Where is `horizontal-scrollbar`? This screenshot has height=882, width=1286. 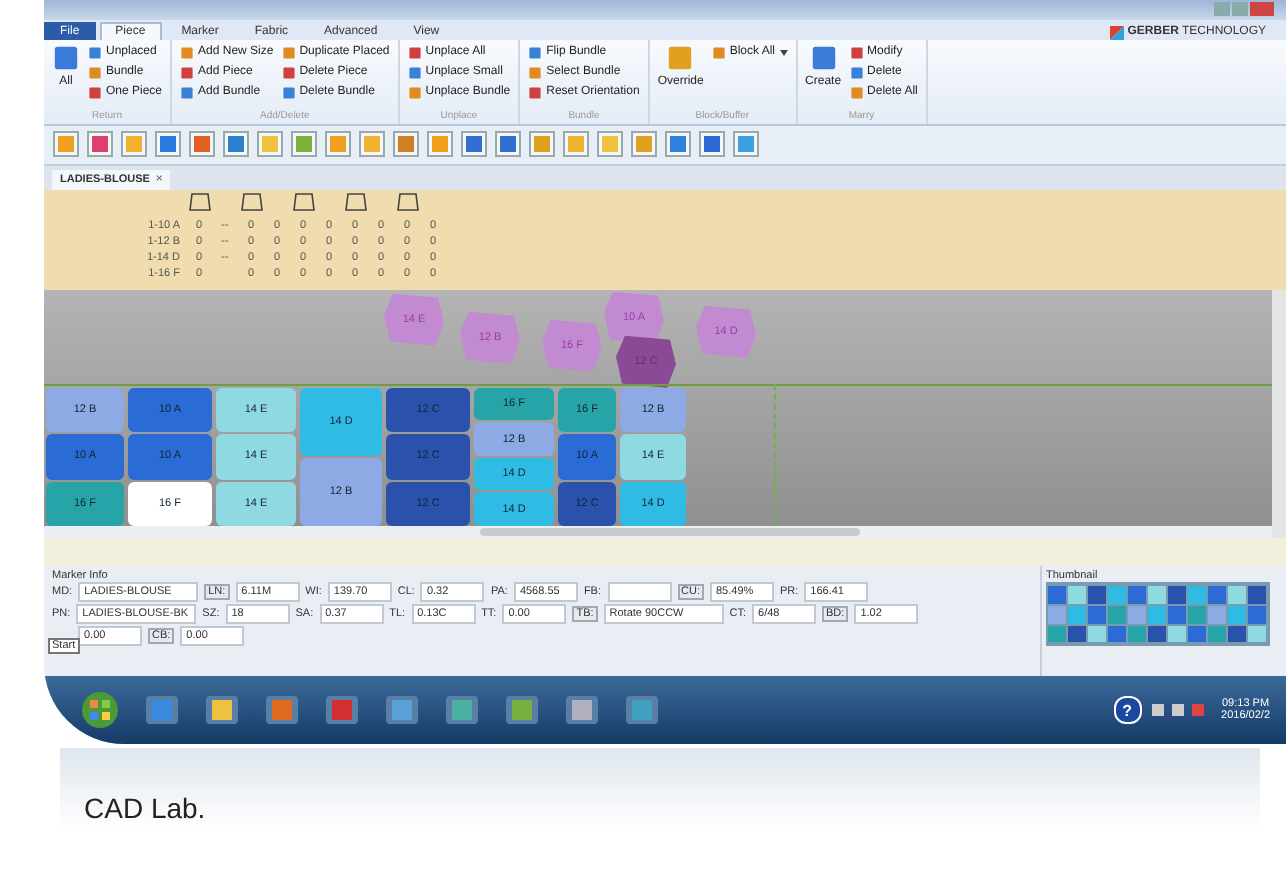
horizontal-scrollbar is located at coordinates (658, 531).